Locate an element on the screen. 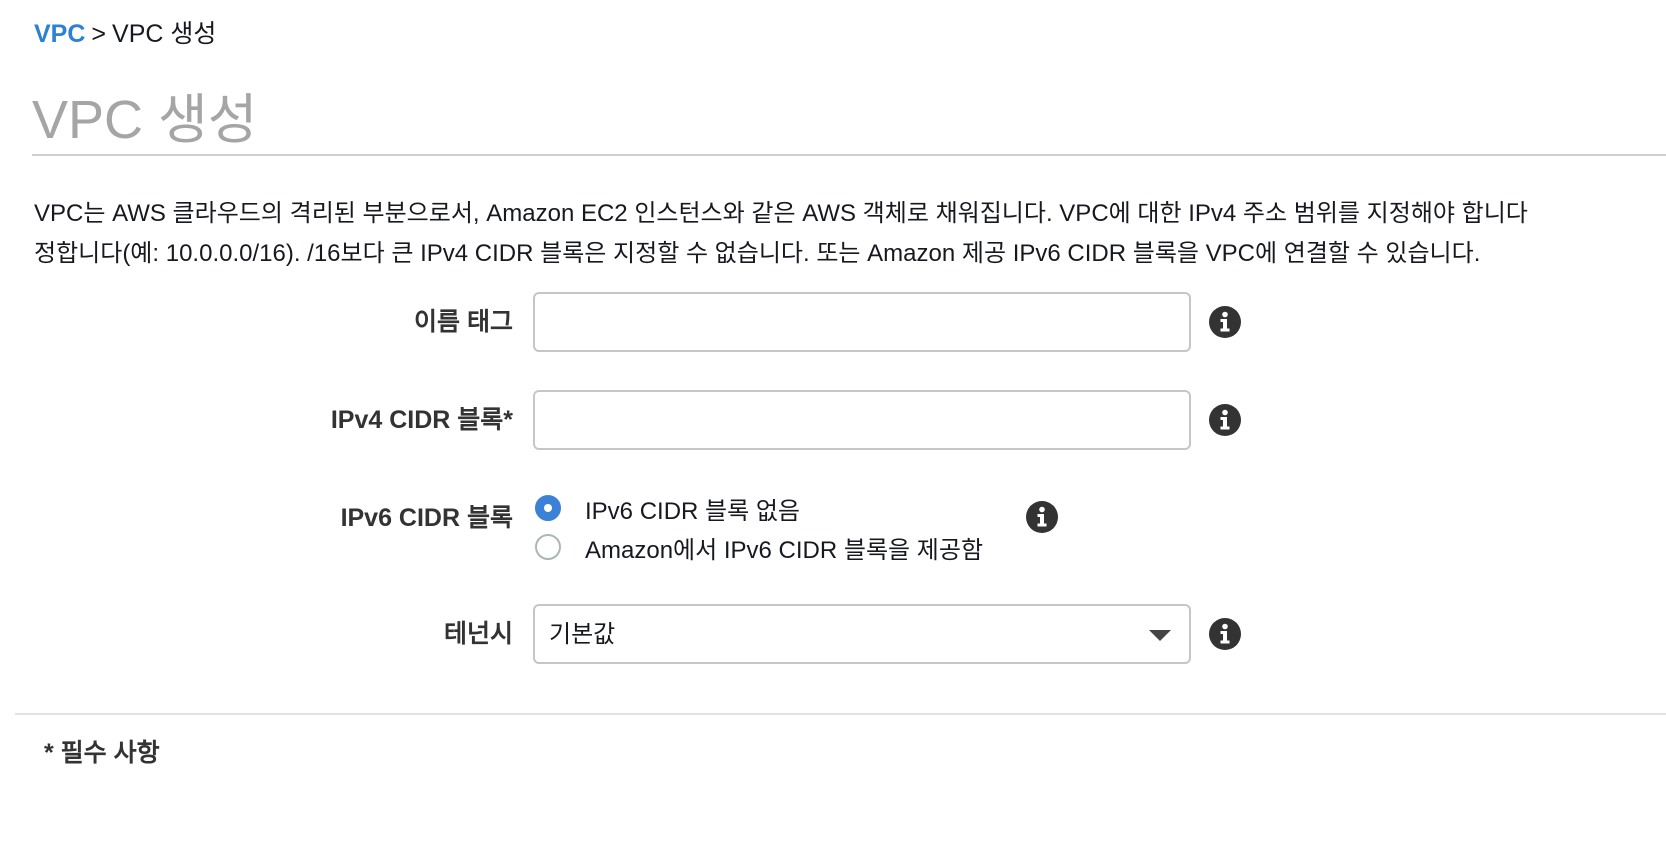  ipv6-amazon-label: Amazon에서 IPv6 CIDR 블록을 제공함 is located at coordinates (784, 550).